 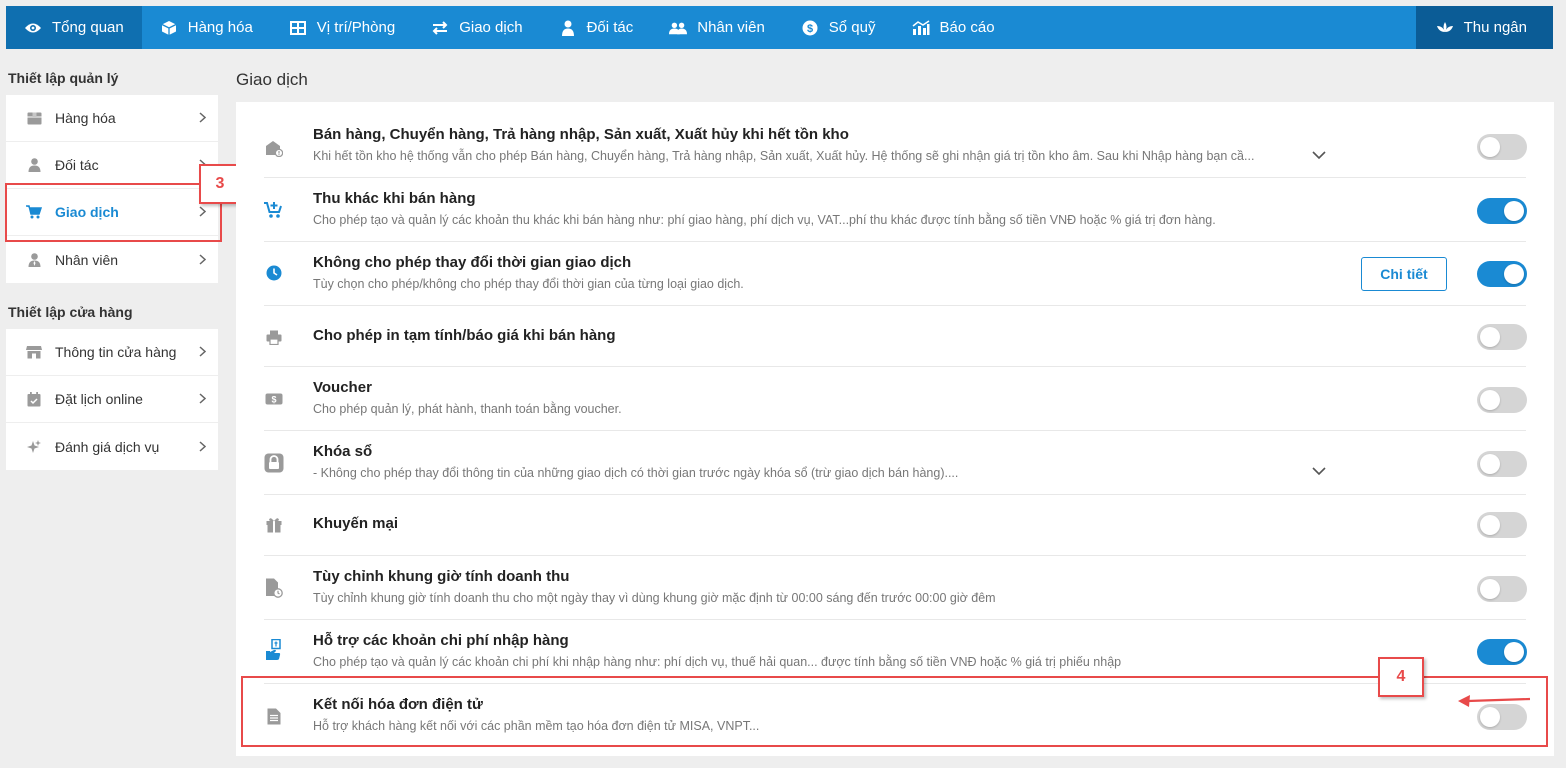 I want to click on printer-icon, so click(x=274, y=337).